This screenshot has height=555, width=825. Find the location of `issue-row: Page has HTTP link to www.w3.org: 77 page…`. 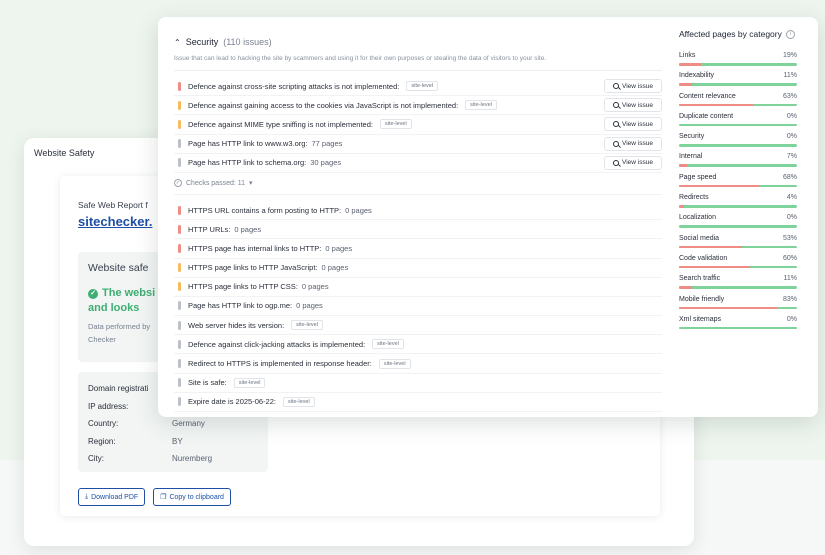

issue-row: Page has HTTP link to www.w3.org: 77 page… is located at coordinates (418, 144).